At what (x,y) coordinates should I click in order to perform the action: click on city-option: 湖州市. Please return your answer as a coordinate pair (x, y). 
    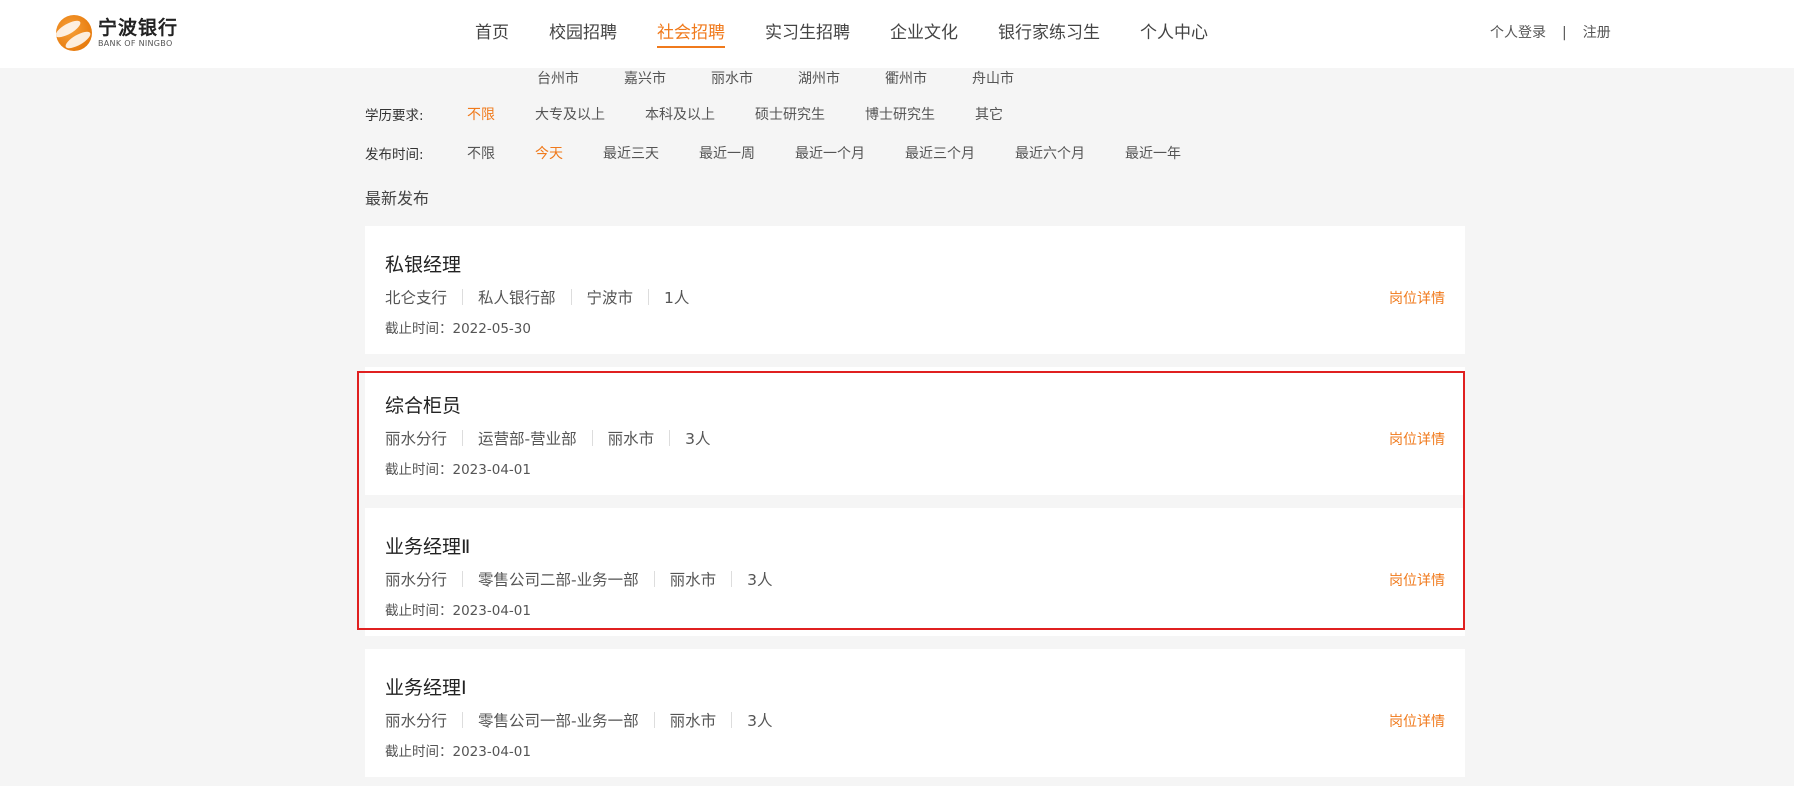
    Looking at the image, I should click on (819, 77).